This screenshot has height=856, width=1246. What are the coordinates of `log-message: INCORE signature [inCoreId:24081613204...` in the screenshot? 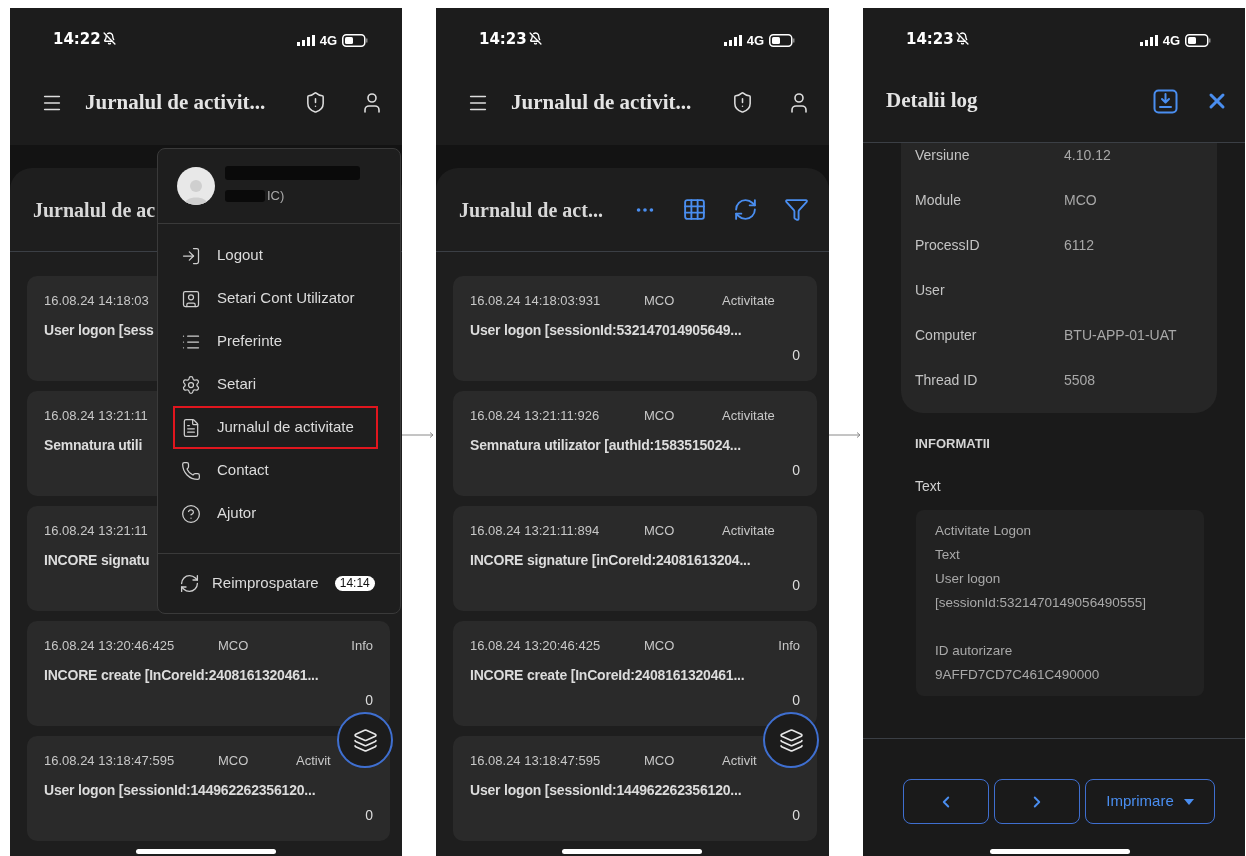 It's located at (610, 560).